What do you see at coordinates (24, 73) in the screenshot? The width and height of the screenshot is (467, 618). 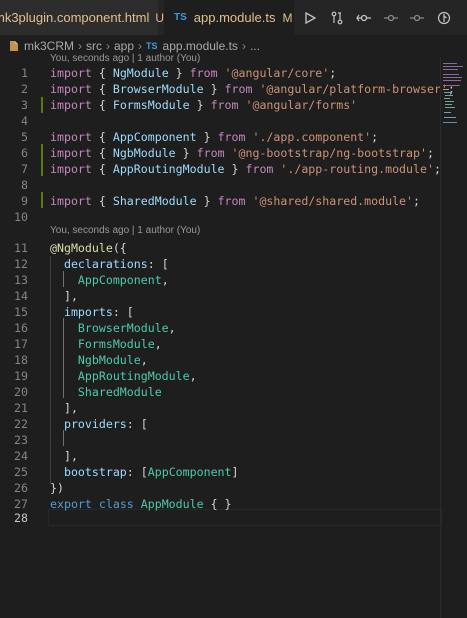 I see `line-number: 1` at bounding box center [24, 73].